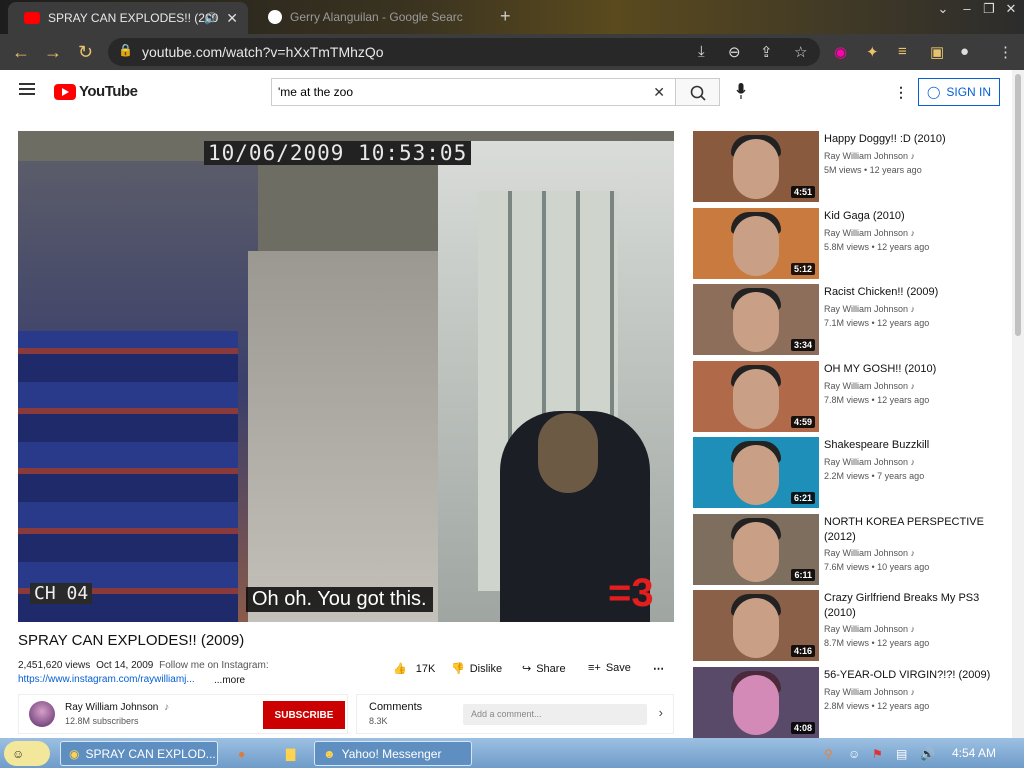  What do you see at coordinates (658, 668) in the screenshot?
I see `more-actions-icon: ⋯` at bounding box center [658, 668].